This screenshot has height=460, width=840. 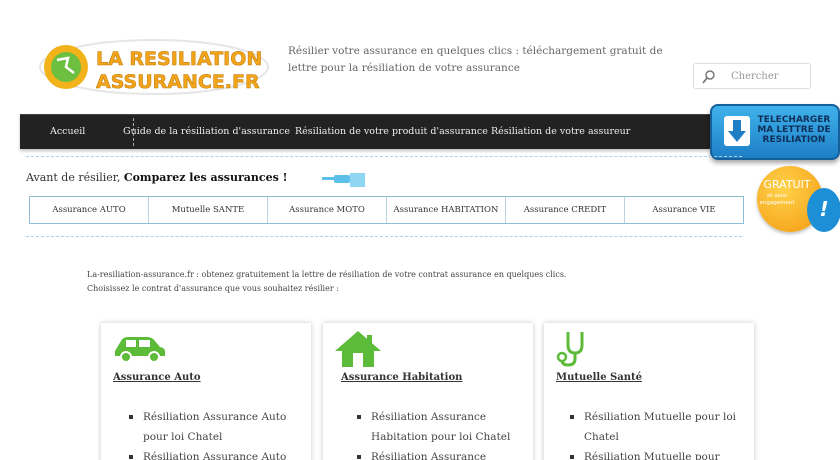 I want to click on stethoscope-icon, so click(x=570, y=349).